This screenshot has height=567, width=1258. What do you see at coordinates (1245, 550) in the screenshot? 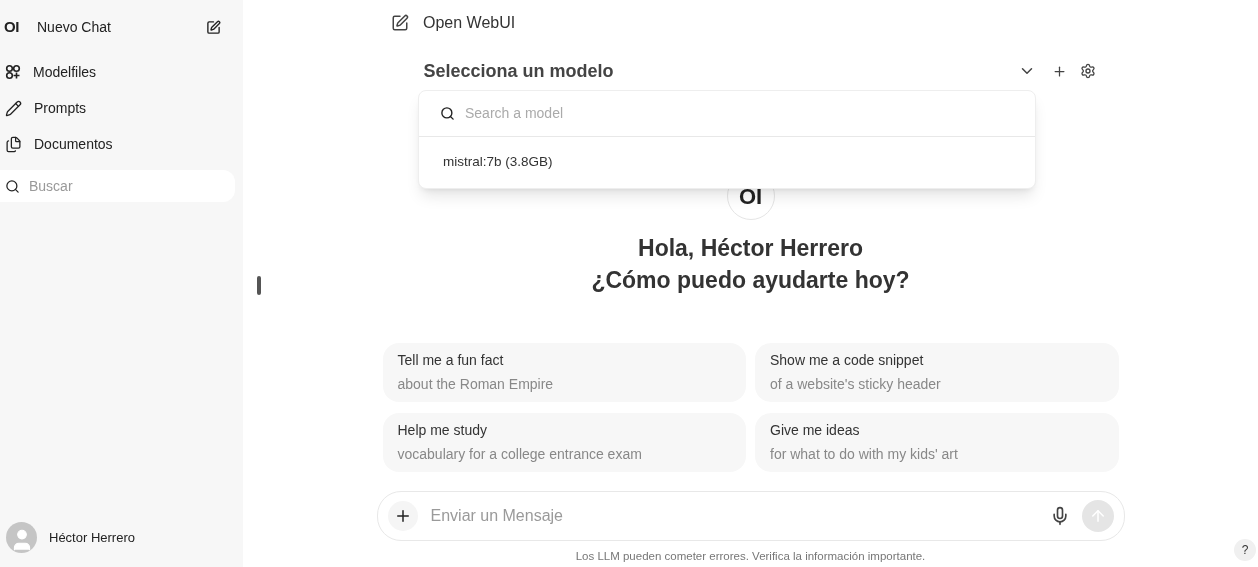
I see `help-button: ?` at bounding box center [1245, 550].